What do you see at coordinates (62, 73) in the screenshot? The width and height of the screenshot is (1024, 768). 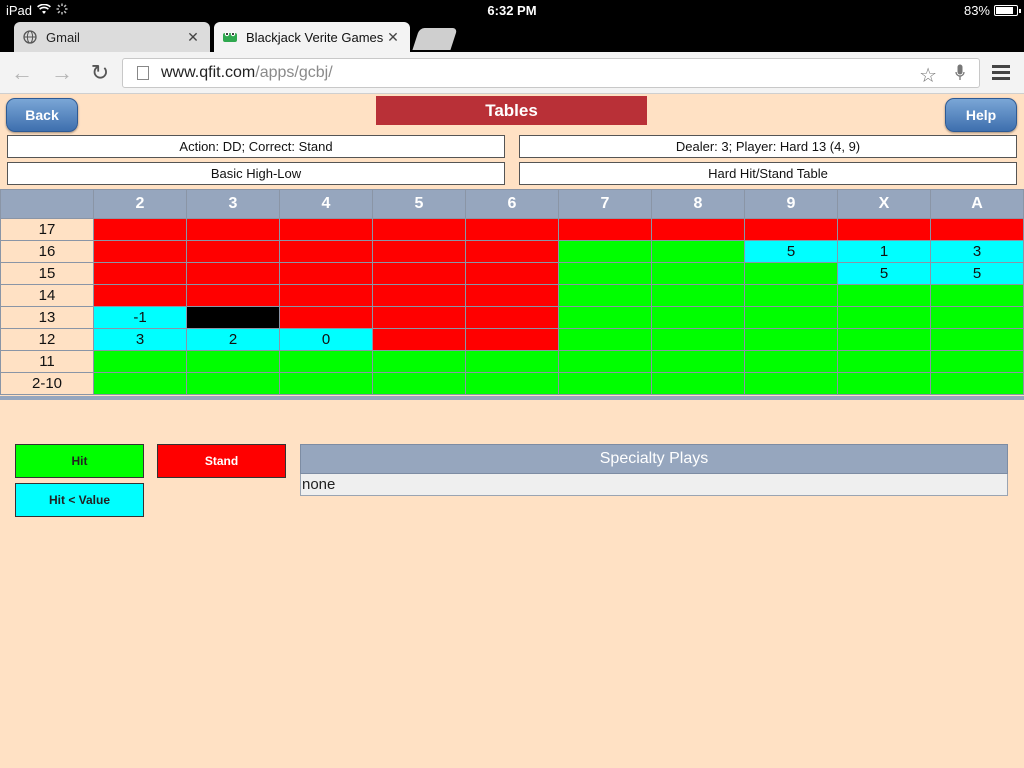 I see `forward-arrow-icon: →` at bounding box center [62, 73].